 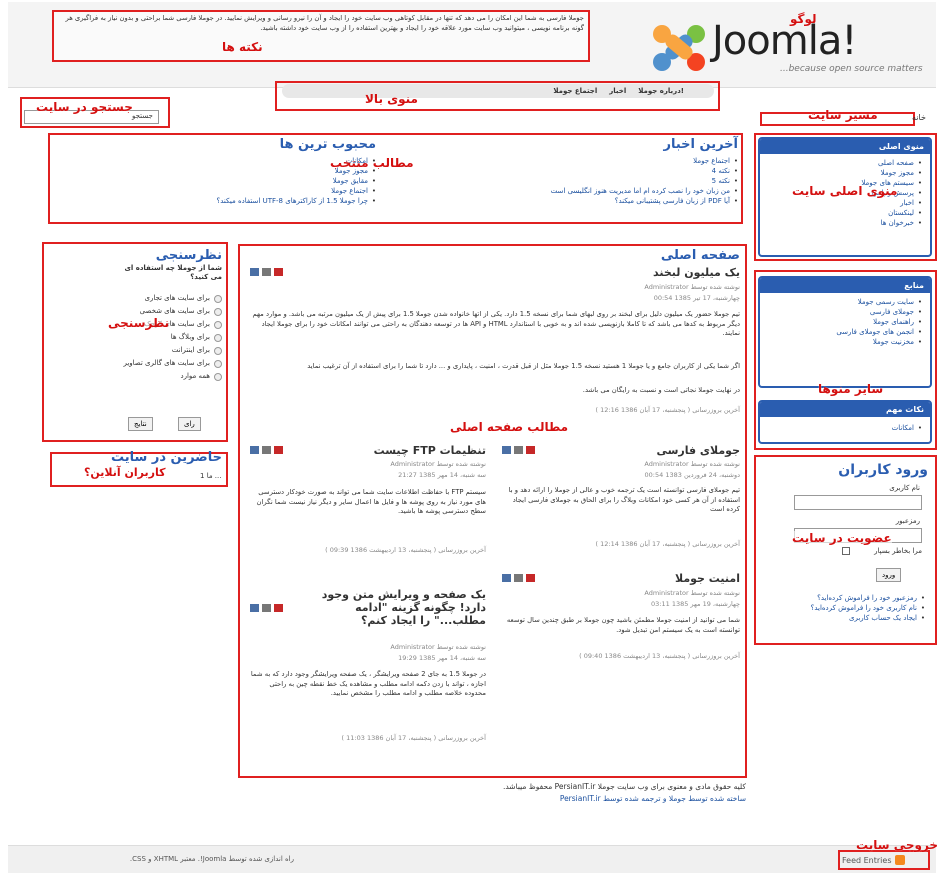 What do you see at coordinates (696, 298) in the screenshot?
I see `lead-article-date: چهارشنبه، 17 تیر 1385 00:54` at bounding box center [696, 298].